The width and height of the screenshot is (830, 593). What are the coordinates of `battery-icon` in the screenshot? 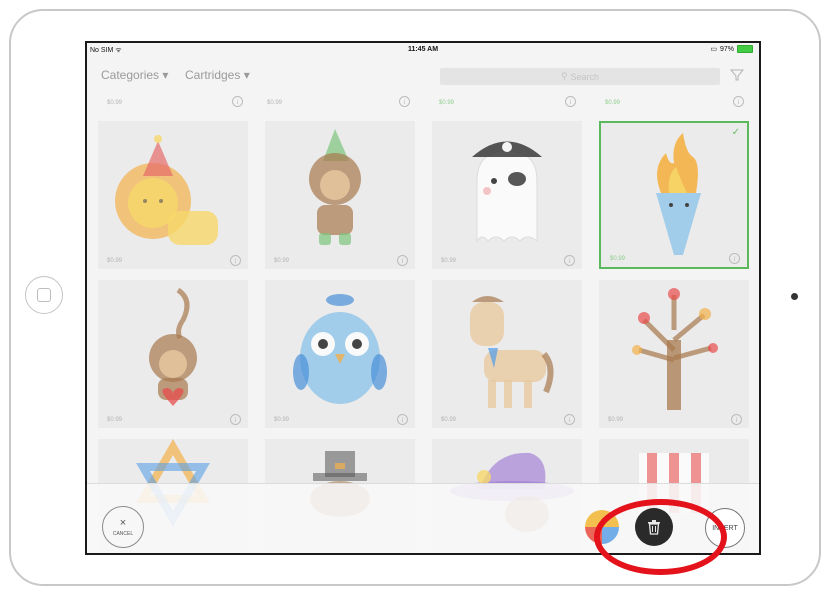 It's located at (745, 49).